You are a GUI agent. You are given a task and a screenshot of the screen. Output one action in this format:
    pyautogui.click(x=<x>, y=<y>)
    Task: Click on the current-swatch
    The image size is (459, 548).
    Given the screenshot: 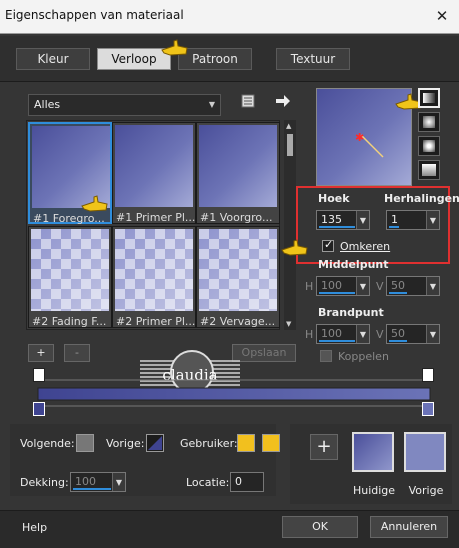 What is the action you would take?
    pyautogui.click(x=373, y=452)
    